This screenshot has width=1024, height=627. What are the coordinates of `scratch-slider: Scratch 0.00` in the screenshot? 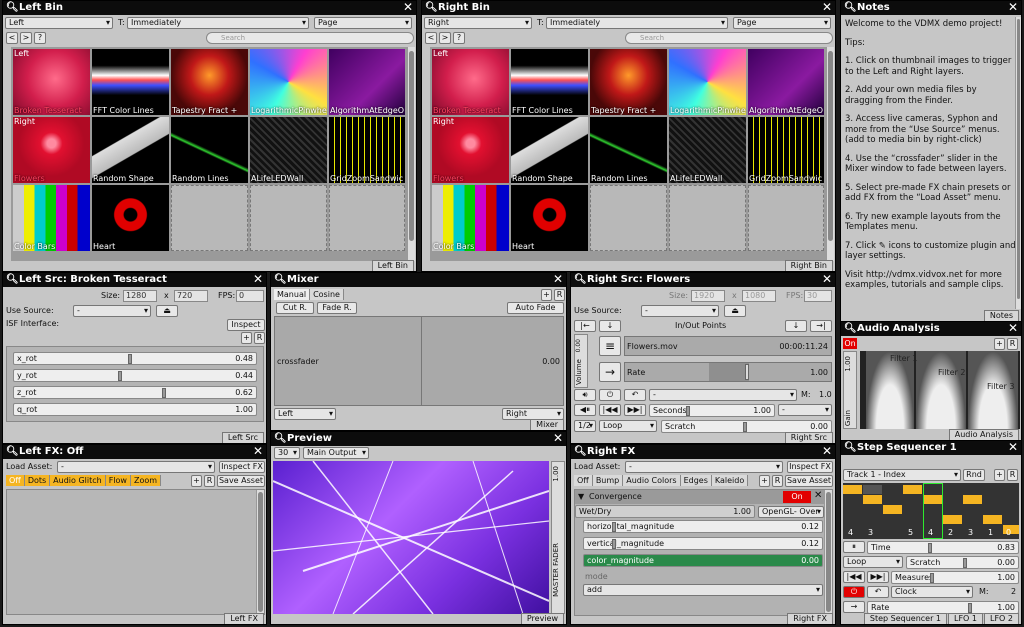 It's located at (962, 562).